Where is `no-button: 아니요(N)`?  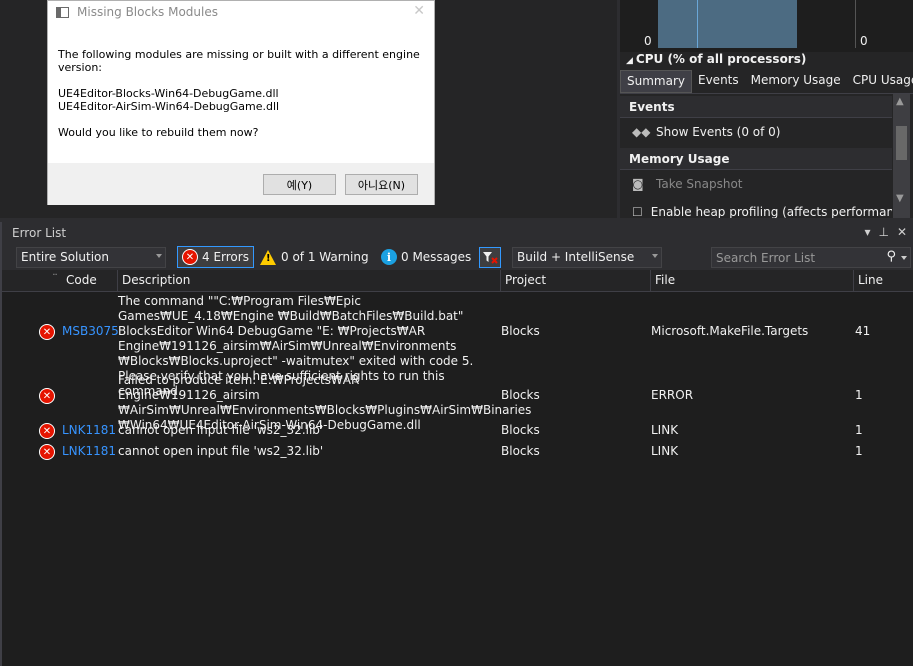
no-button: 아니요(N) is located at coordinates (381, 184).